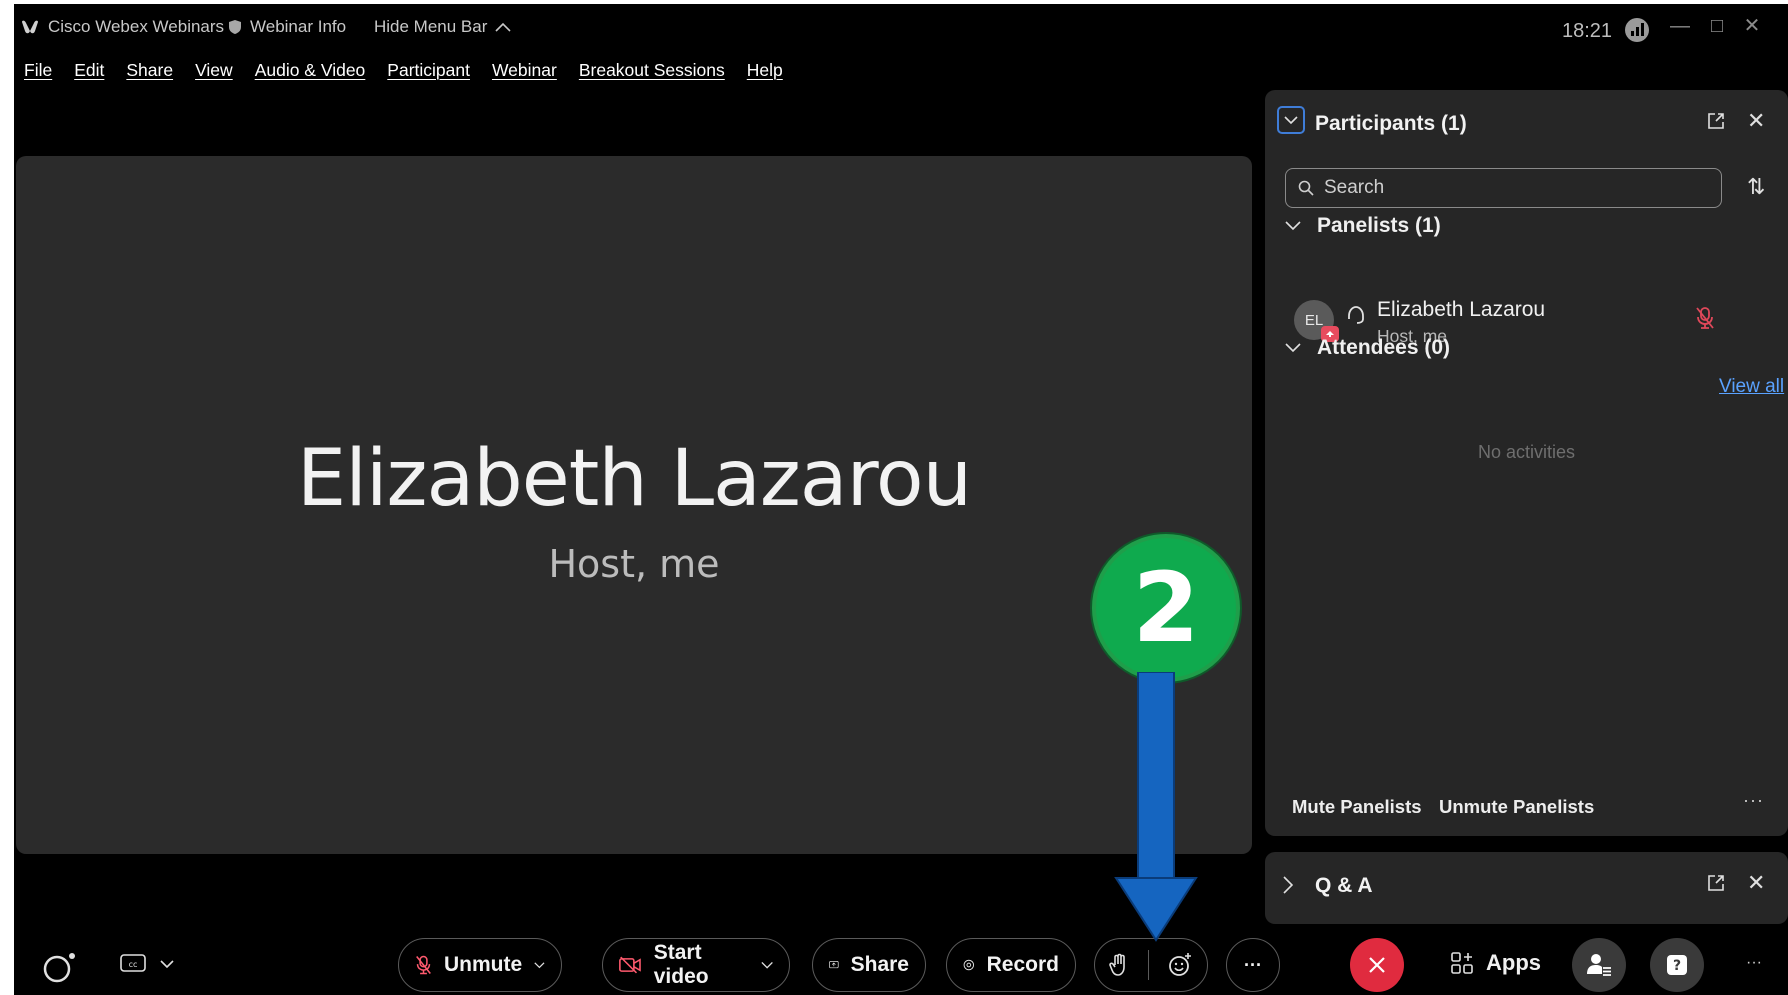  Describe the element at coordinates (1503, 188) in the screenshot. I see `participant-search-input: Search` at that location.